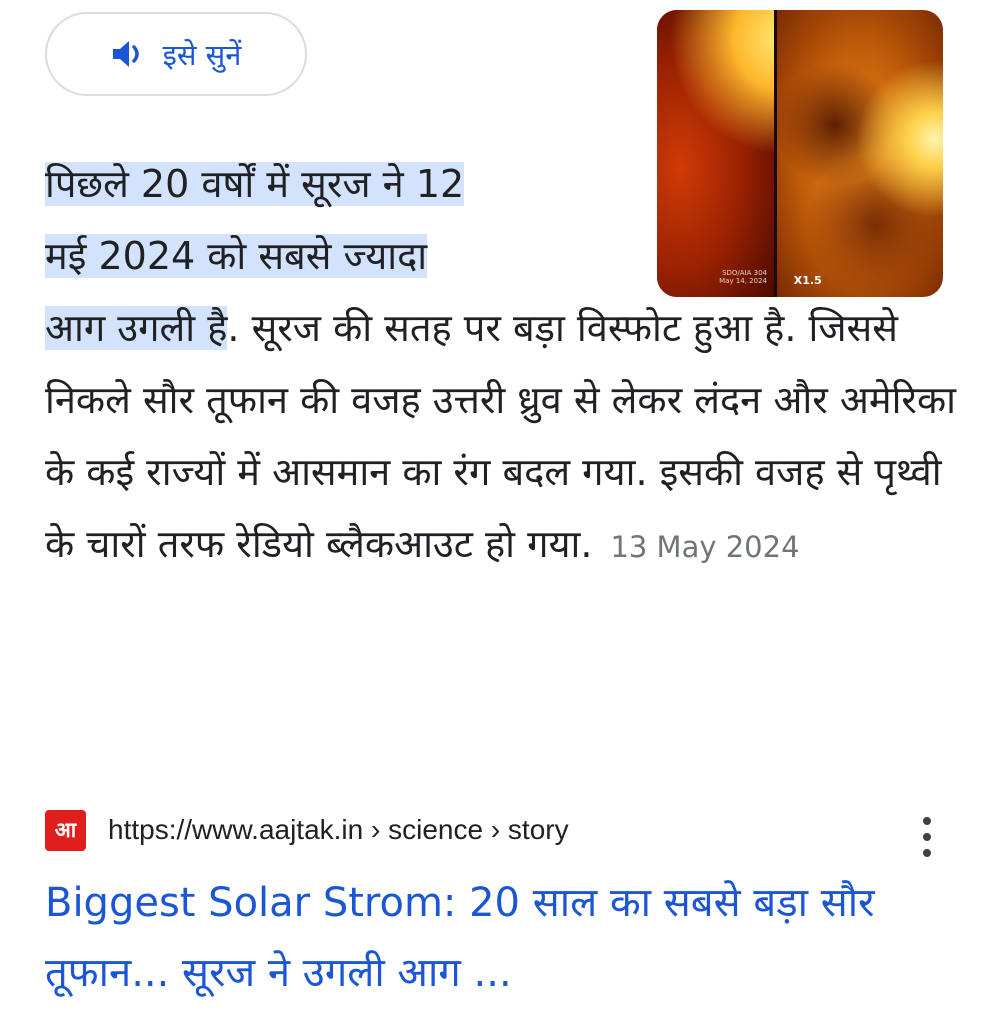 This screenshot has height=1024, width=987. I want to click on speaker-icon, so click(128, 54).